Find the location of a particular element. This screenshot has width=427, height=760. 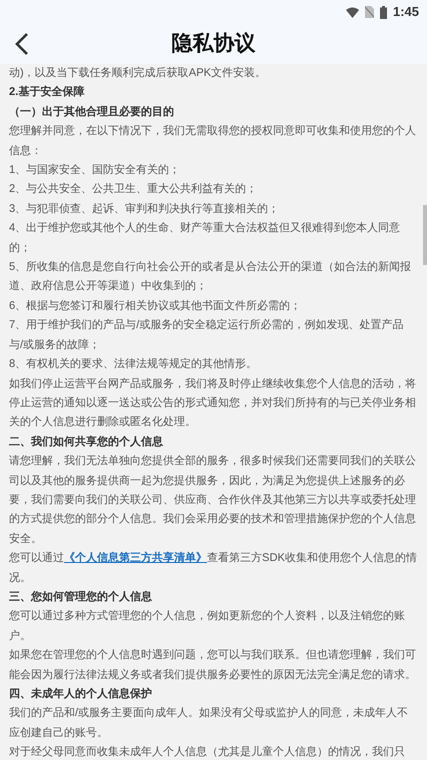

paragraph: 4、出于维护您或其他个人的生命、财产等重大合法权益但又很难得到您本人同意的； is located at coordinates (205, 238).